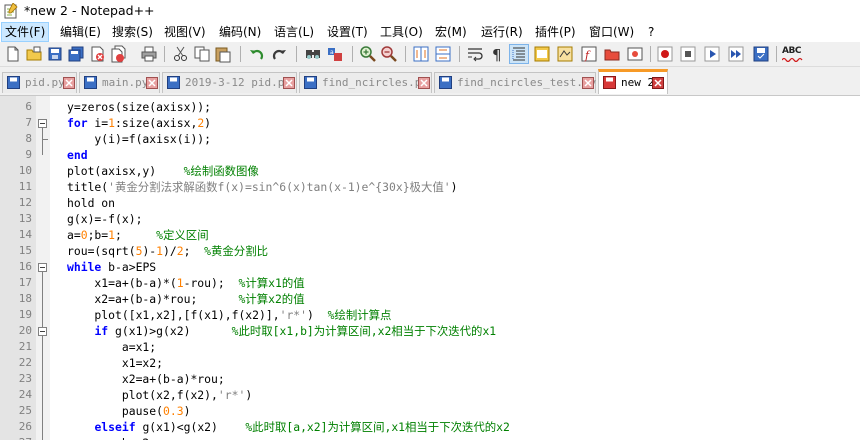 The height and width of the screenshot is (440, 860). What do you see at coordinates (77, 155) in the screenshot?
I see `code-text: end` at bounding box center [77, 155].